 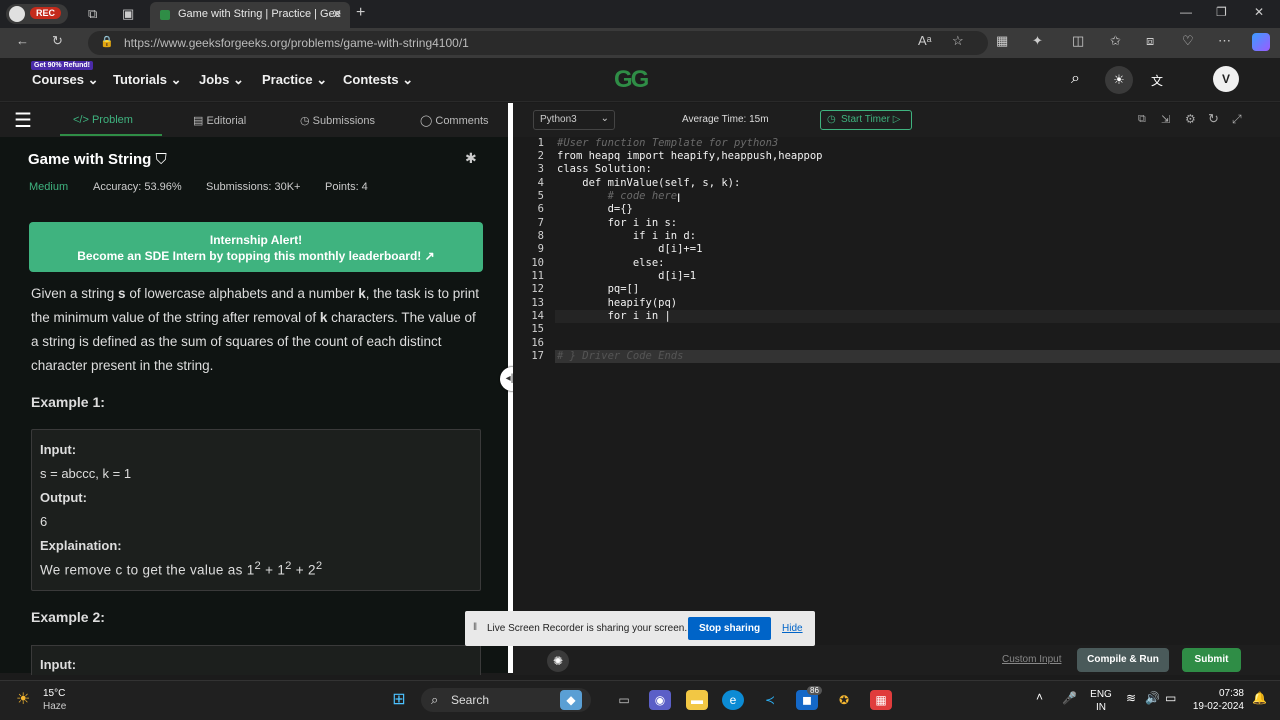 What do you see at coordinates (337, 120) in the screenshot?
I see `tab-submissions: ◷ Submissions` at bounding box center [337, 120].